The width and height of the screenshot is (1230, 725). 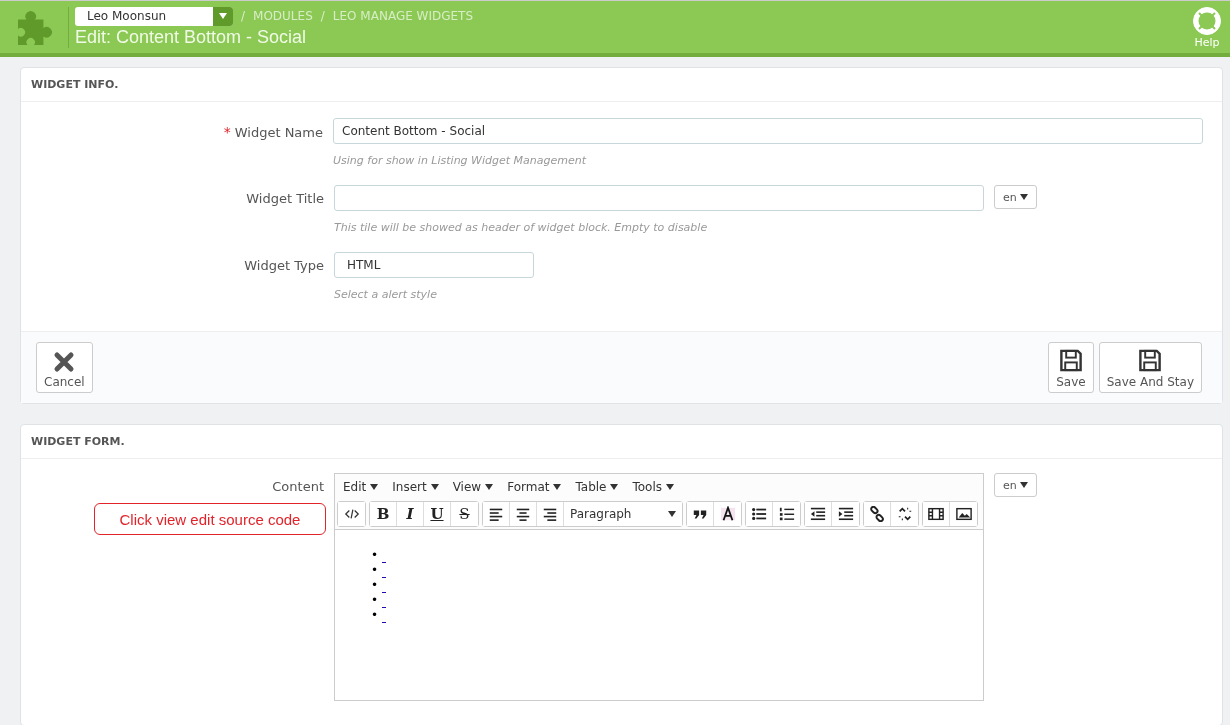 I want to click on text-field: Content Bottom - Social, so click(x=768, y=131).